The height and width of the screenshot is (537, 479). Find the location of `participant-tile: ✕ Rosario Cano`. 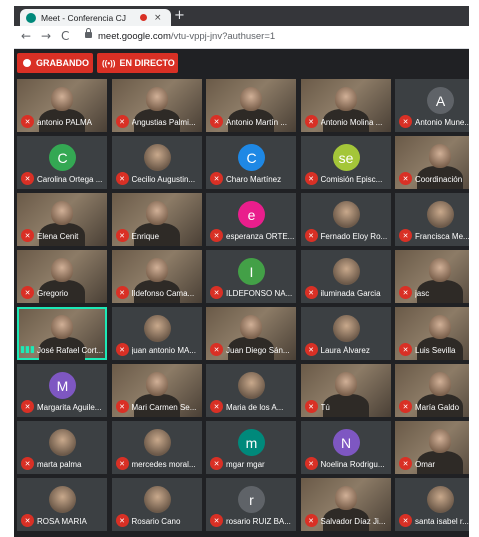

participant-tile: ✕ Rosario Cano is located at coordinates (156, 504).